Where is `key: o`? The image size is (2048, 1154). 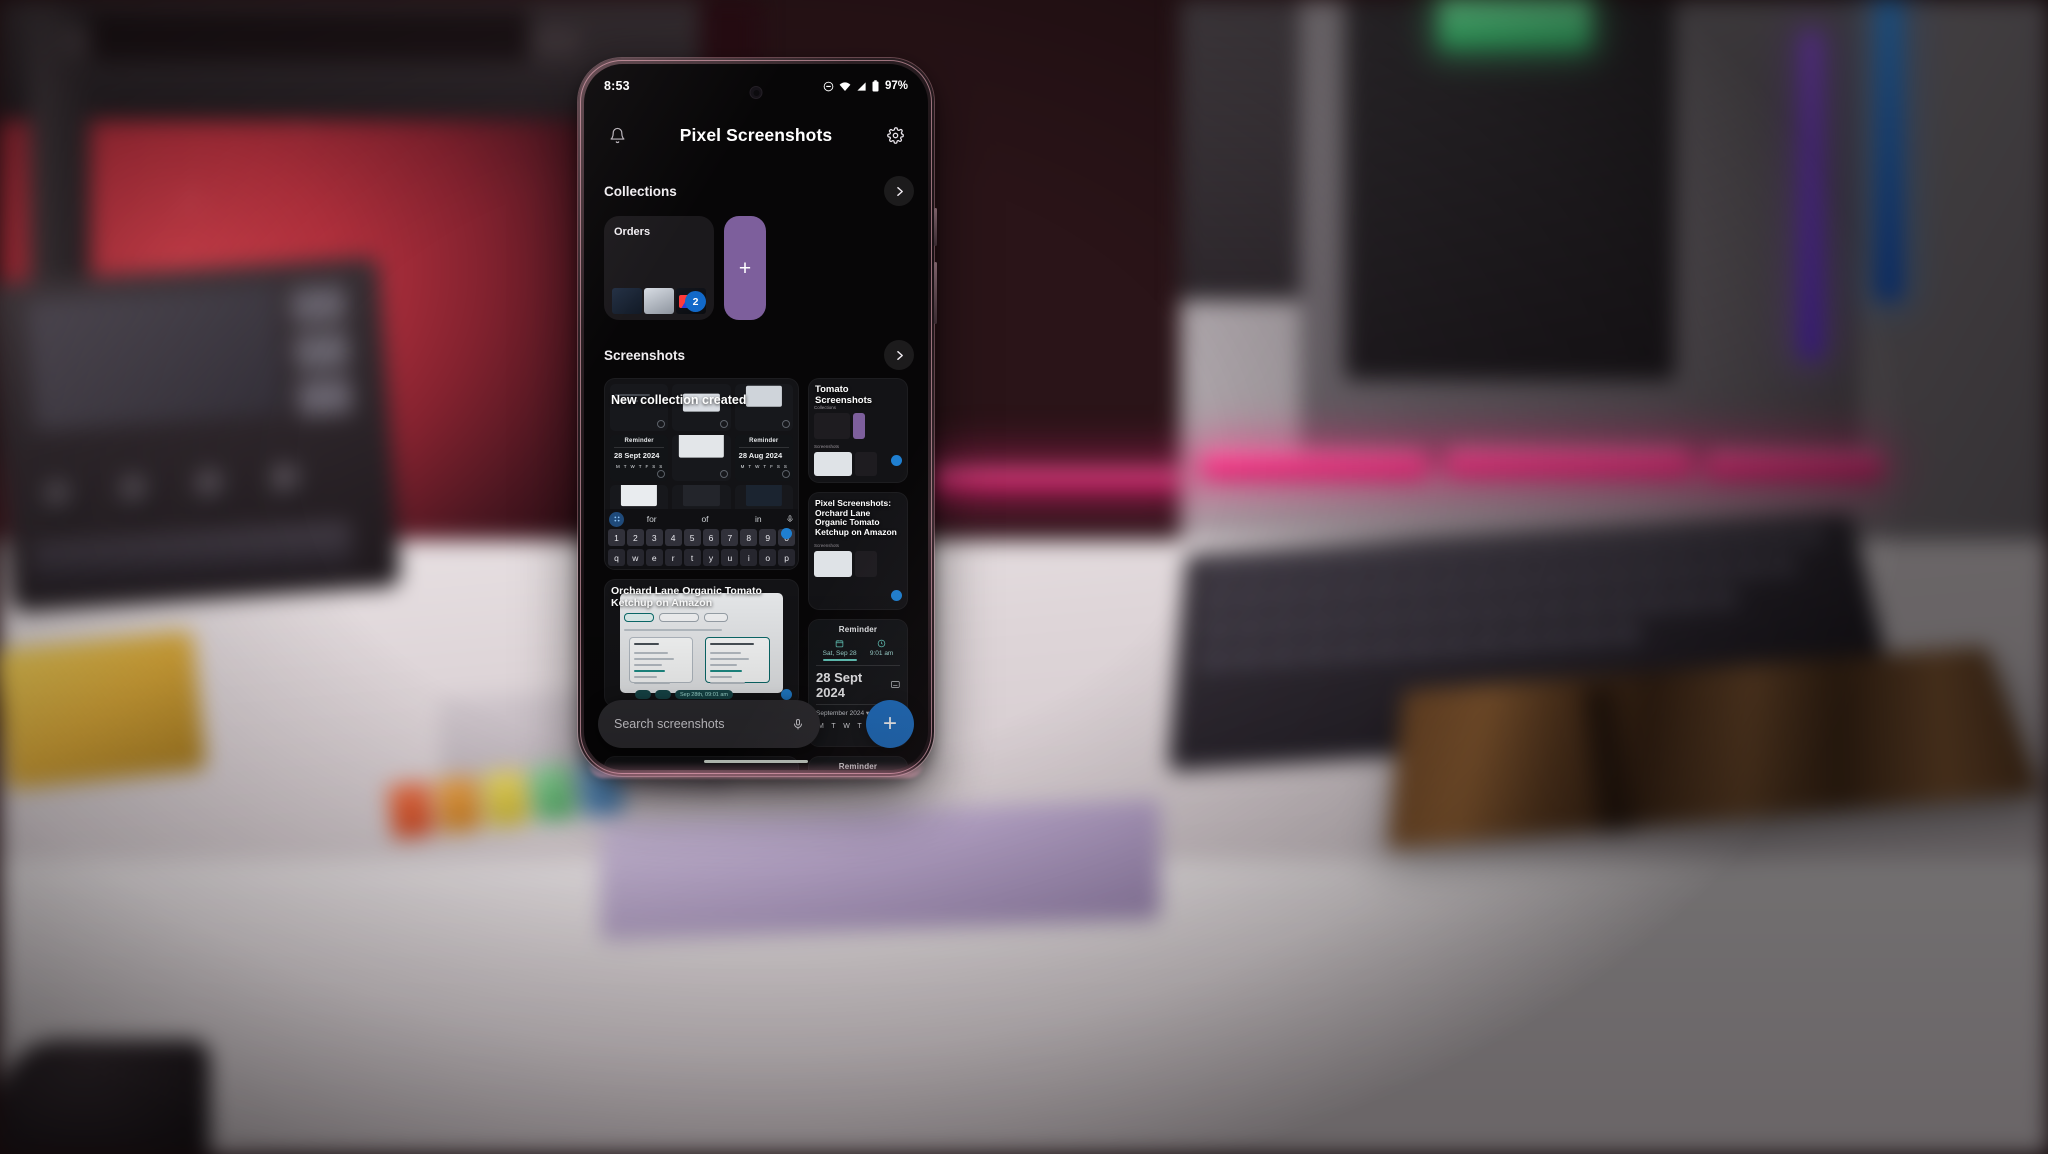 key: o is located at coordinates (768, 557).